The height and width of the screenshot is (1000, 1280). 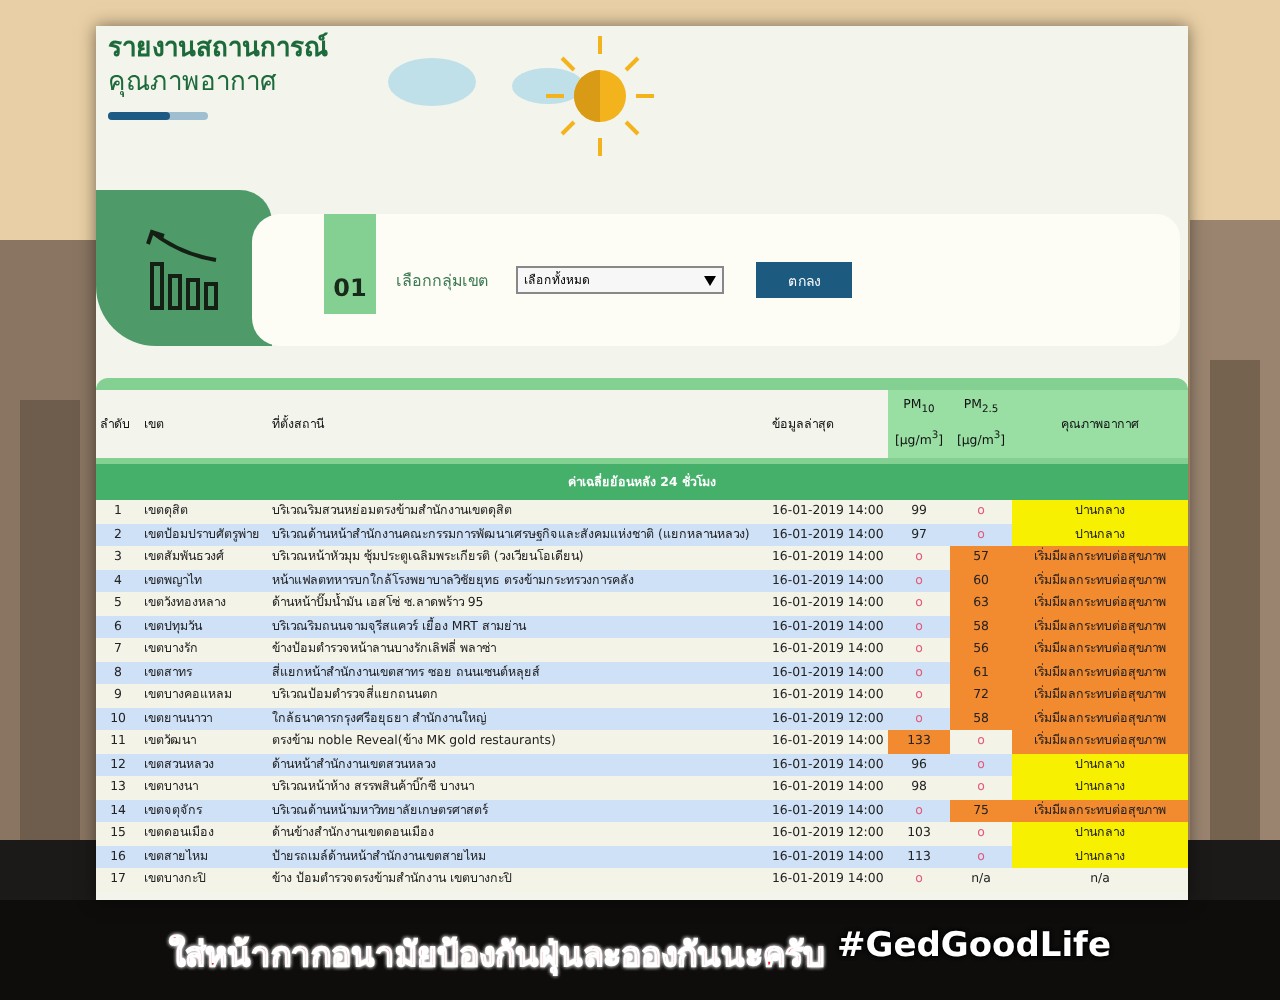 What do you see at coordinates (442, 281) in the screenshot?
I see `filter-label: เลือกกลุ่มเขต` at bounding box center [442, 281].